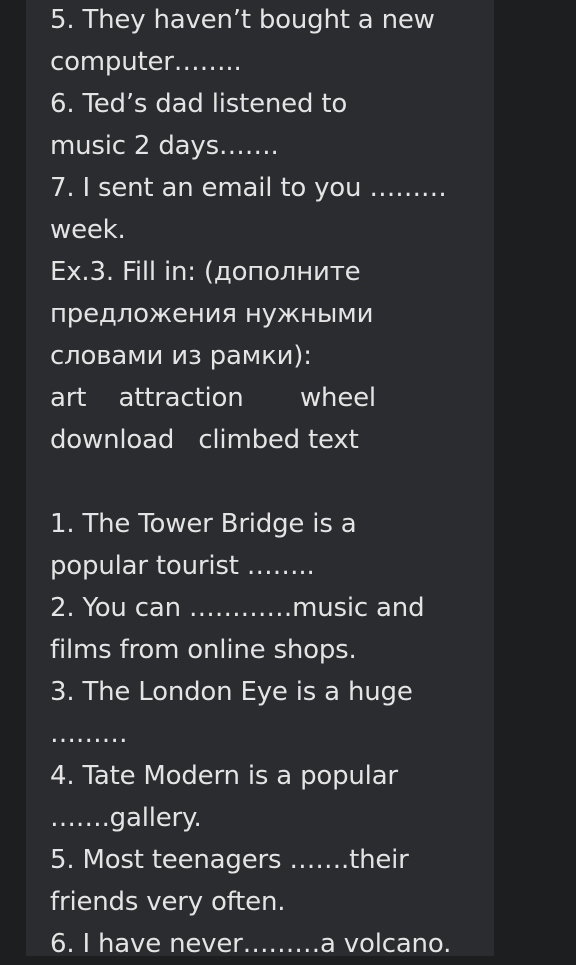 The width and height of the screenshot is (576, 965). What do you see at coordinates (237, 608) in the screenshot?
I see `text-line: 2. You can …………music and` at bounding box center [237, 608].